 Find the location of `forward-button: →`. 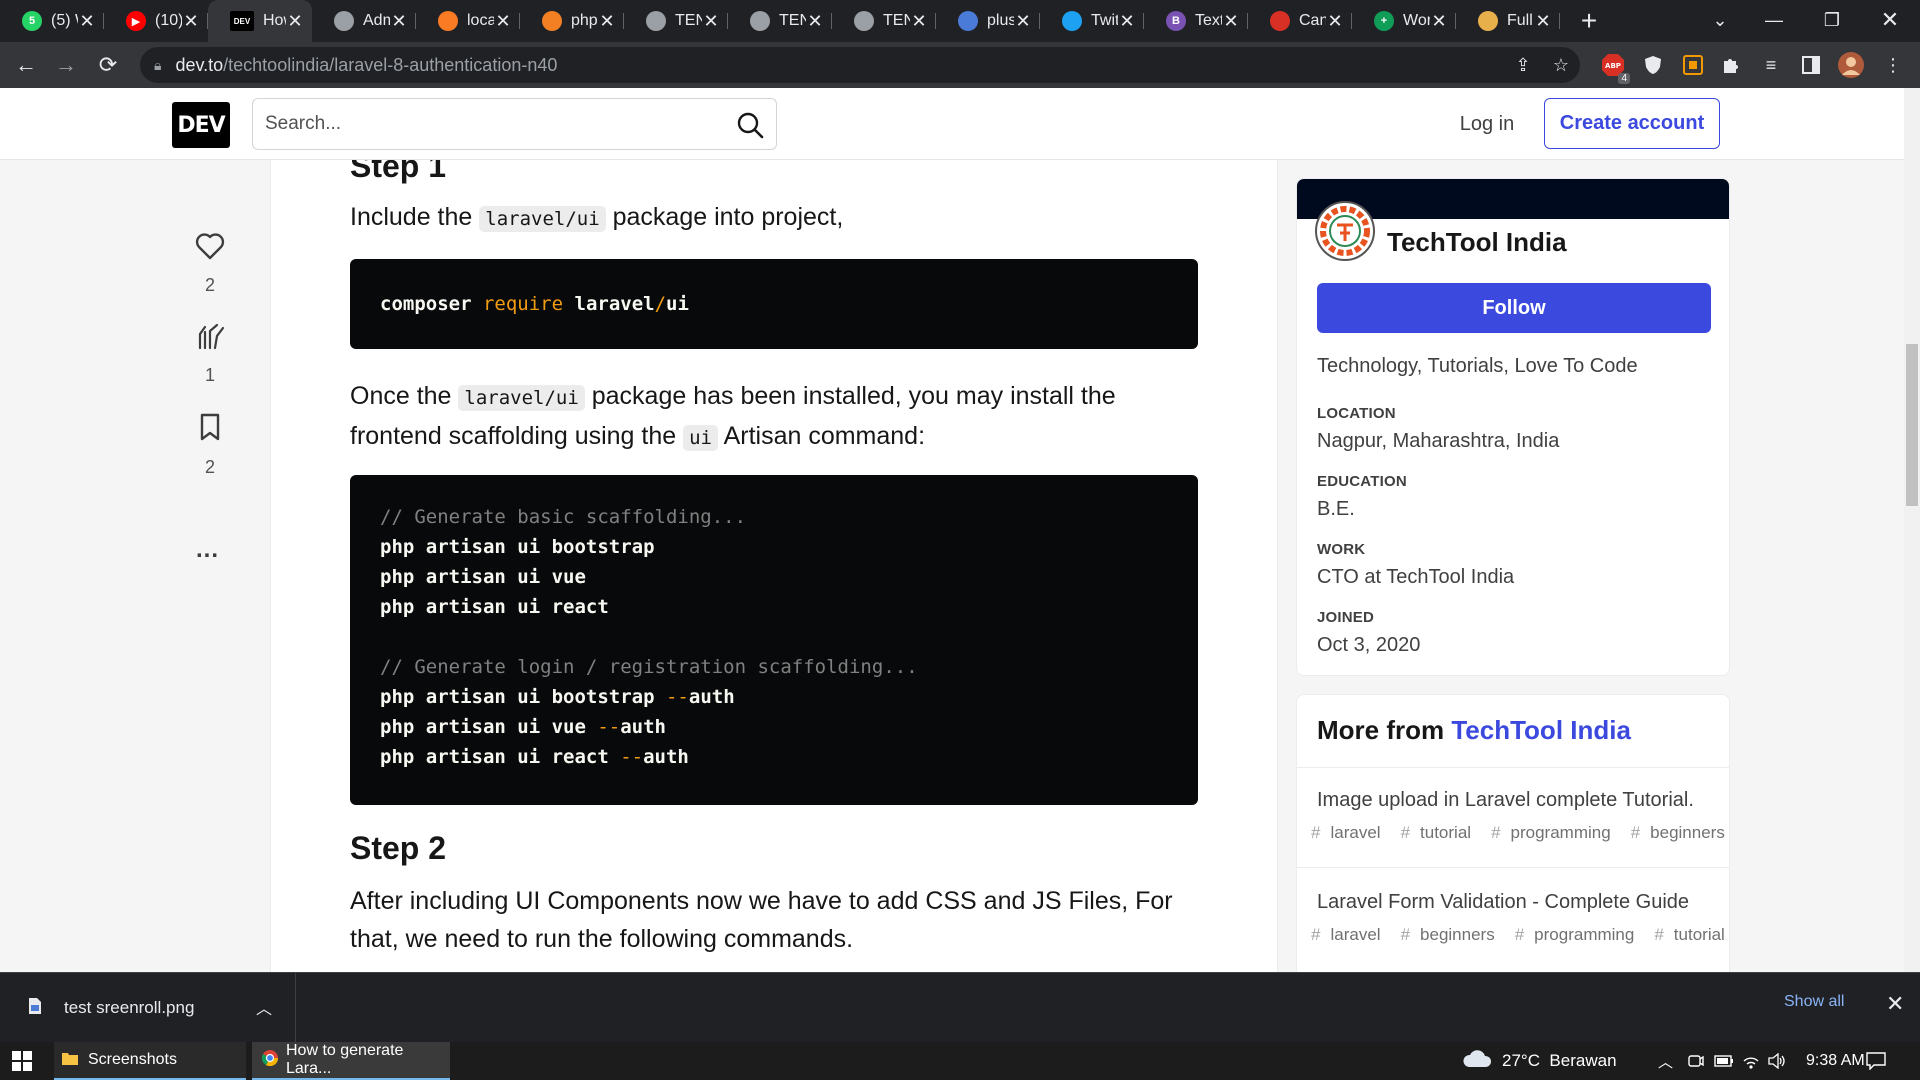

forward-button: → is located at coordinates (66, 65).